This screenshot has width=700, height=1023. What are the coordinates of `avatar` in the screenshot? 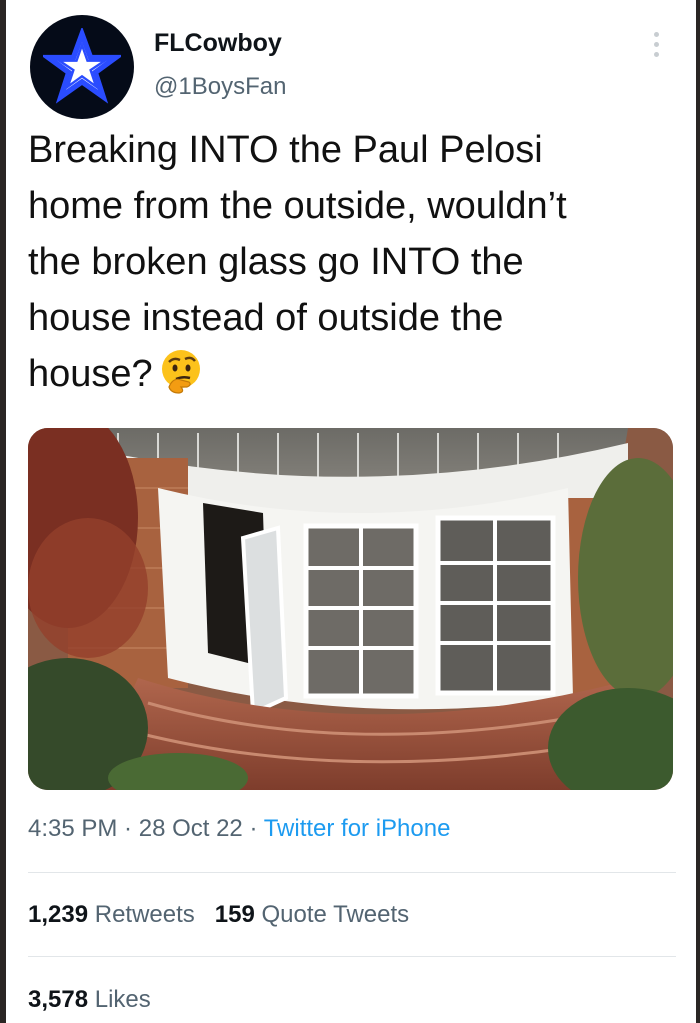 It's located at (82, 67).